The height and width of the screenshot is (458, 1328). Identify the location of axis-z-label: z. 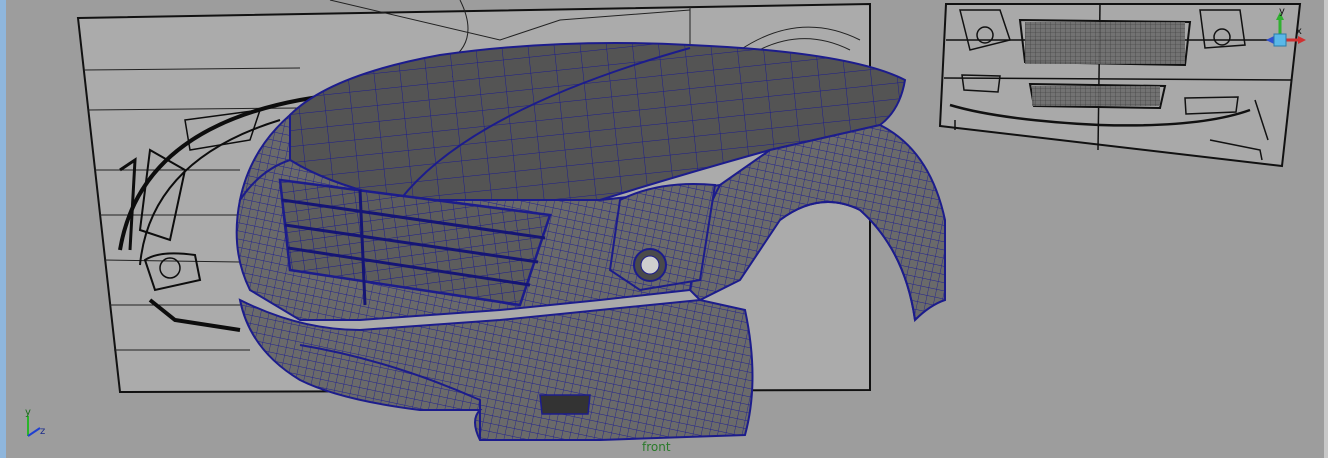
(42, 431).